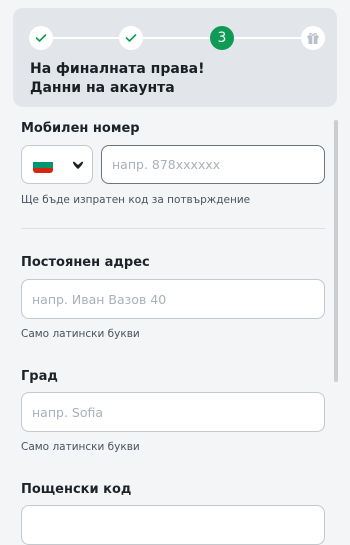  Describe the element at coordinates (136, 200) in the screenshot. I see `phone-helper: Ще бъде изпратен код за потвърждение` at that location.